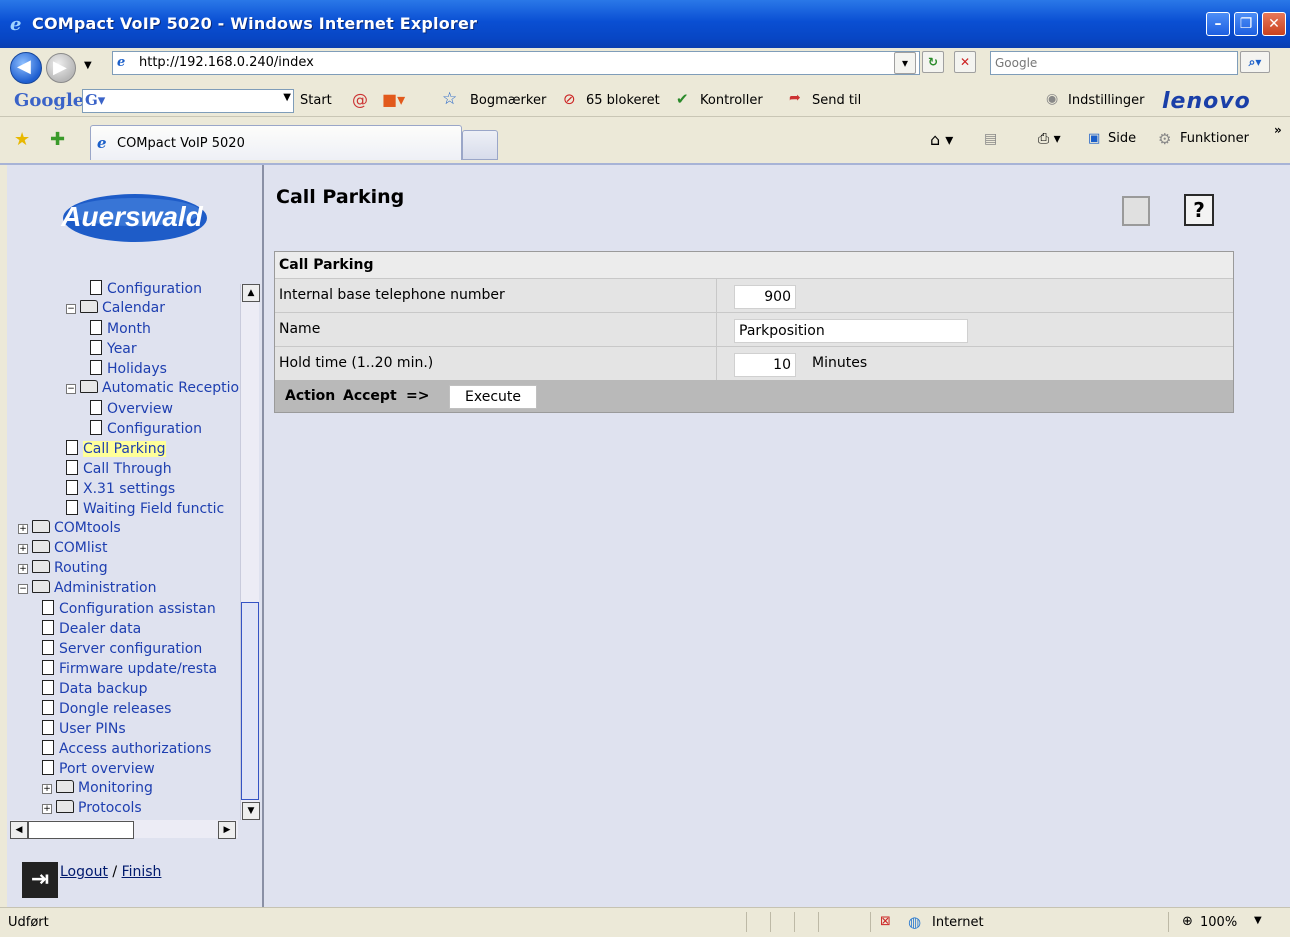 This screenshot has width=1290, height=937. Describe the element at coordinates (250, 701) in the screenshot. I see `scroll-thumb` at that location.